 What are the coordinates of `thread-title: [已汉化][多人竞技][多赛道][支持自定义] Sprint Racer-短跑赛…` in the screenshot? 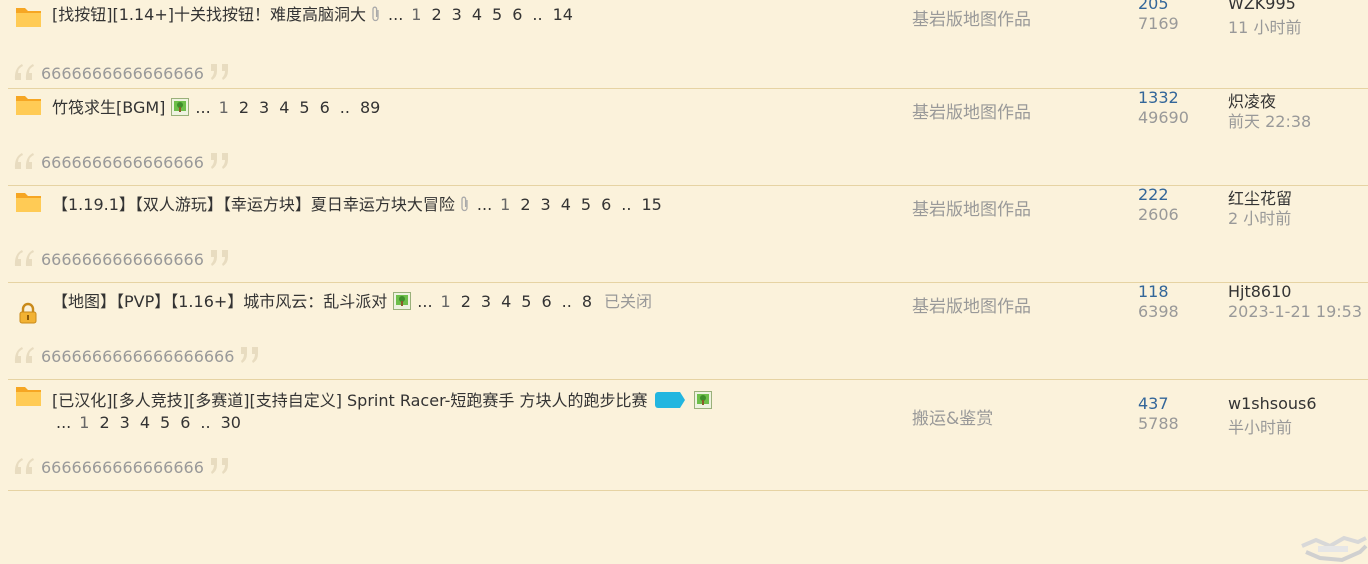 It's located at (350, 400).